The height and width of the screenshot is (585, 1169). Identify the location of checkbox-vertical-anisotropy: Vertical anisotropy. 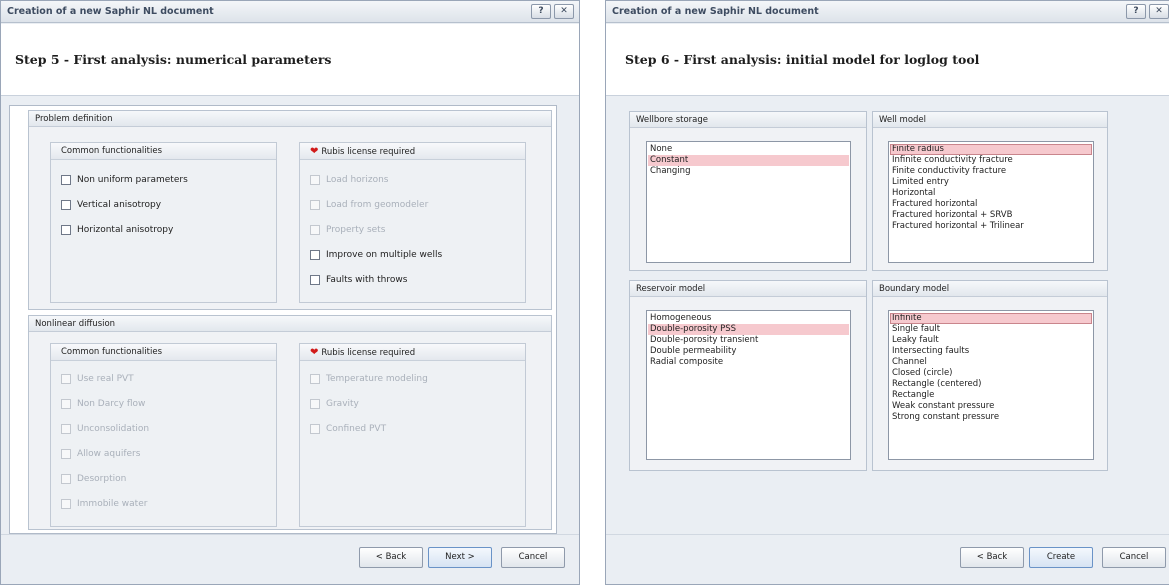
(111, 205).